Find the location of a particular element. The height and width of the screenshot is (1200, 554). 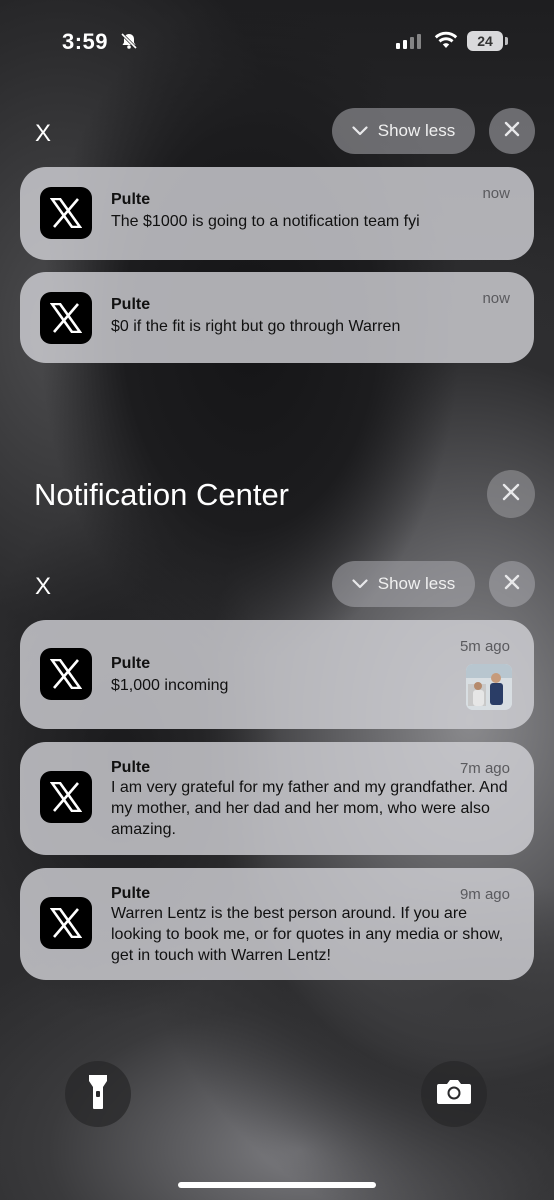

wifi-icon is located at coordinates (446, 42).